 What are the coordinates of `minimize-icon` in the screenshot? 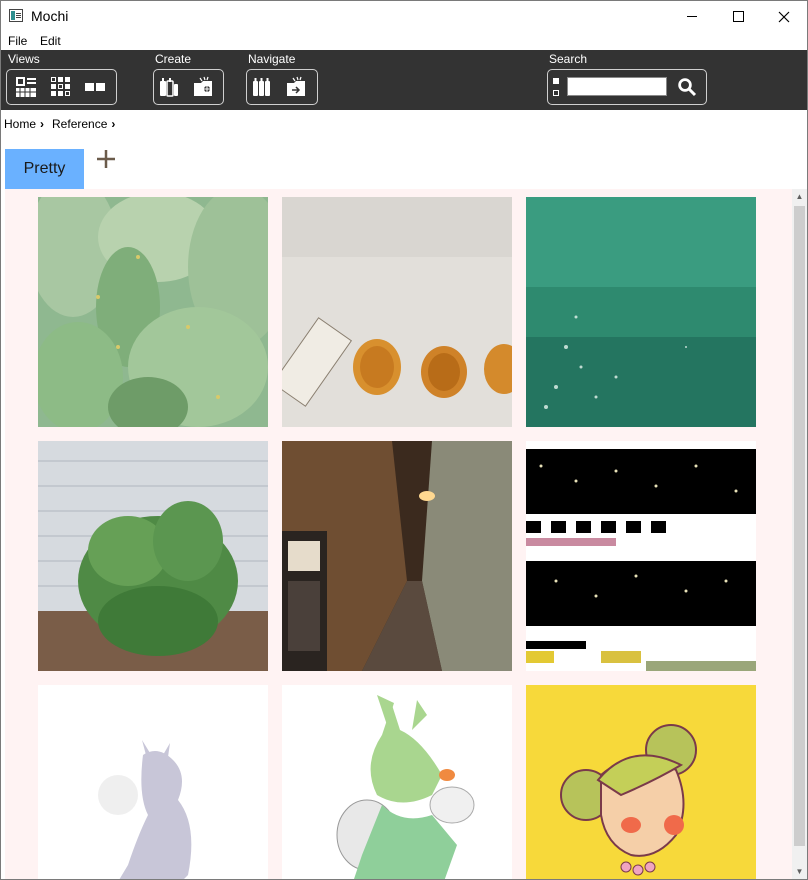 It's located at (692, 16).